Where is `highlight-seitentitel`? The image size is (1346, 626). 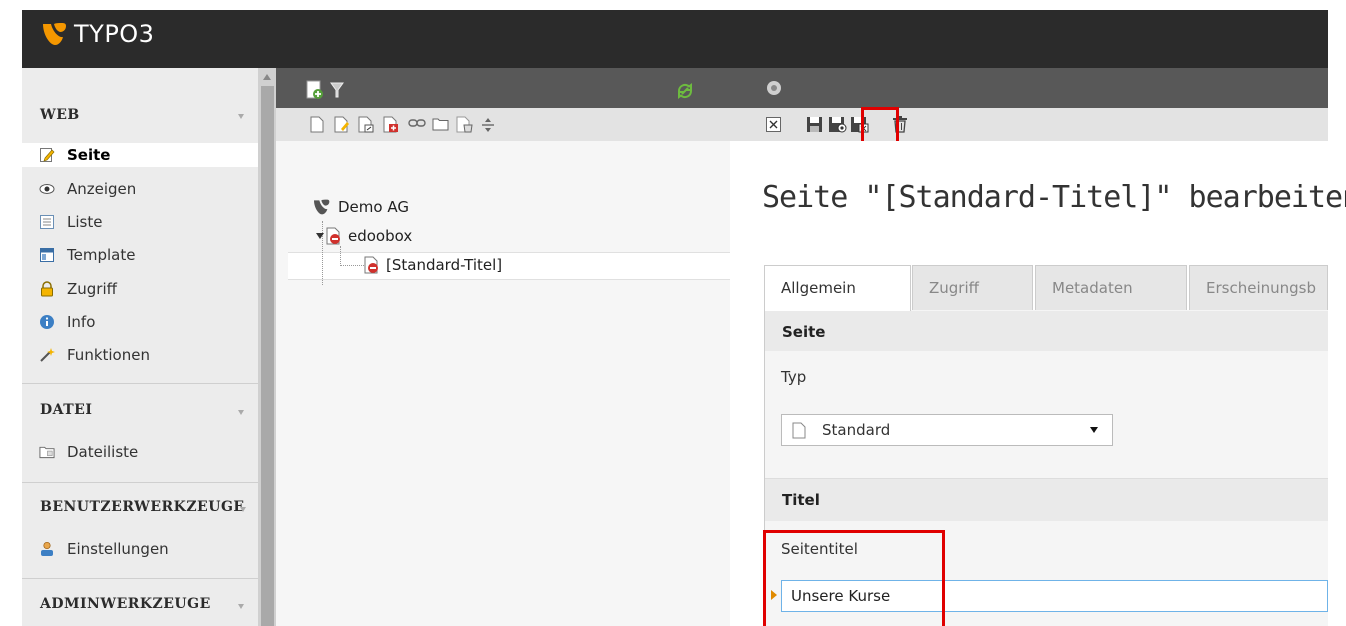 highlight-seitentitel is located at coordinates (854, 578).